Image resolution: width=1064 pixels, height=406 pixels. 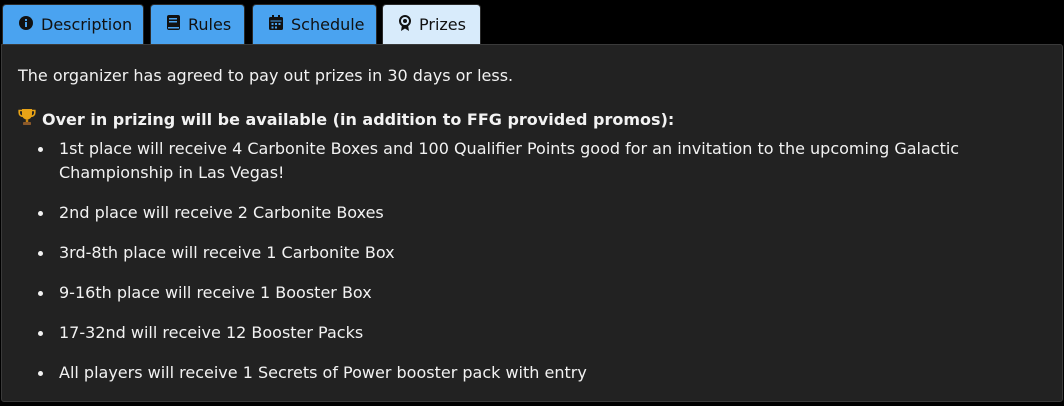 I want to click on tab-prizes-label: Prizes, so click(x=442, y=24).